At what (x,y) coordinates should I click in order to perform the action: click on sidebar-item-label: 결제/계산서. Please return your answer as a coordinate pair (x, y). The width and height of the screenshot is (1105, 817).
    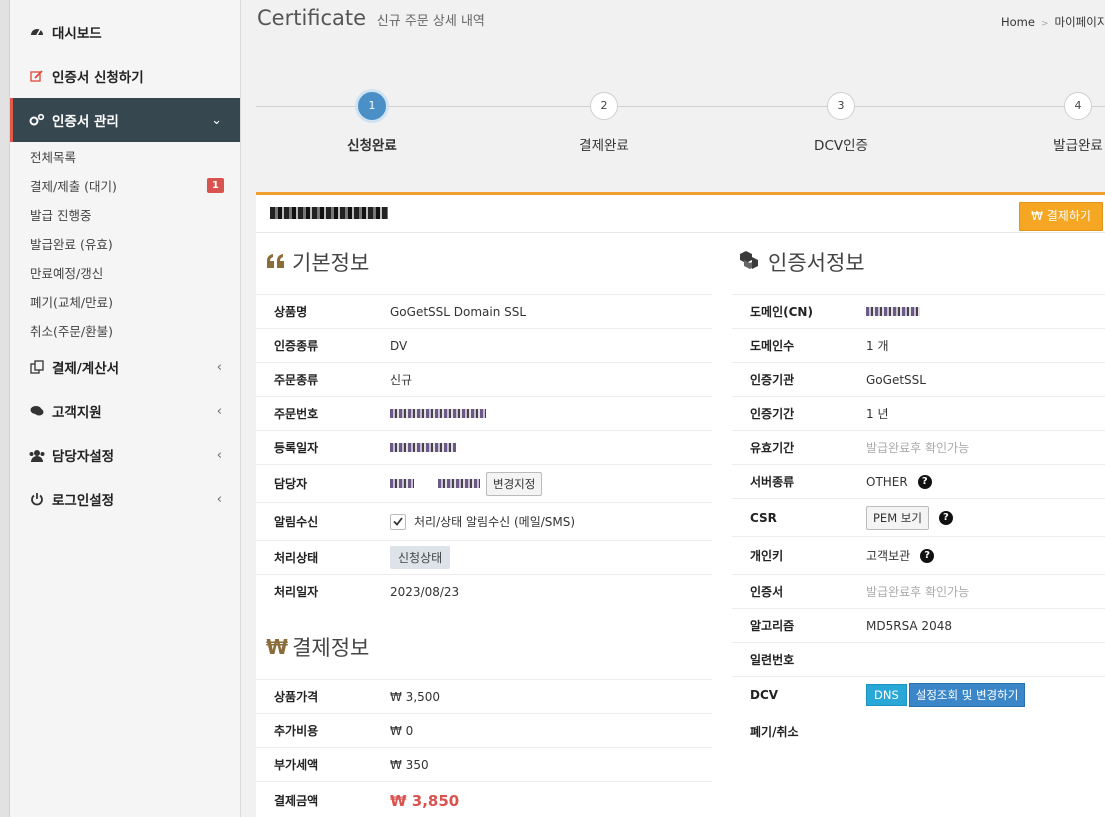
    Looking at the image, I should click on (86, 369).